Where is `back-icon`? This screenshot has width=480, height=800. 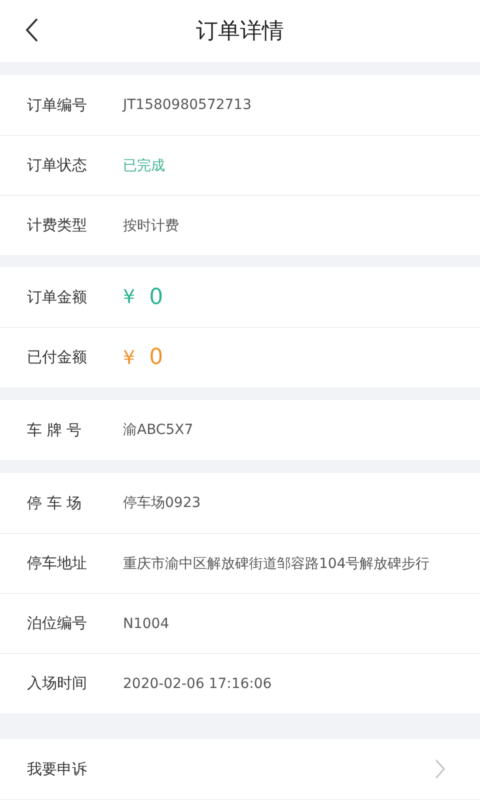 back-icon is located at coordinates (32, 30).